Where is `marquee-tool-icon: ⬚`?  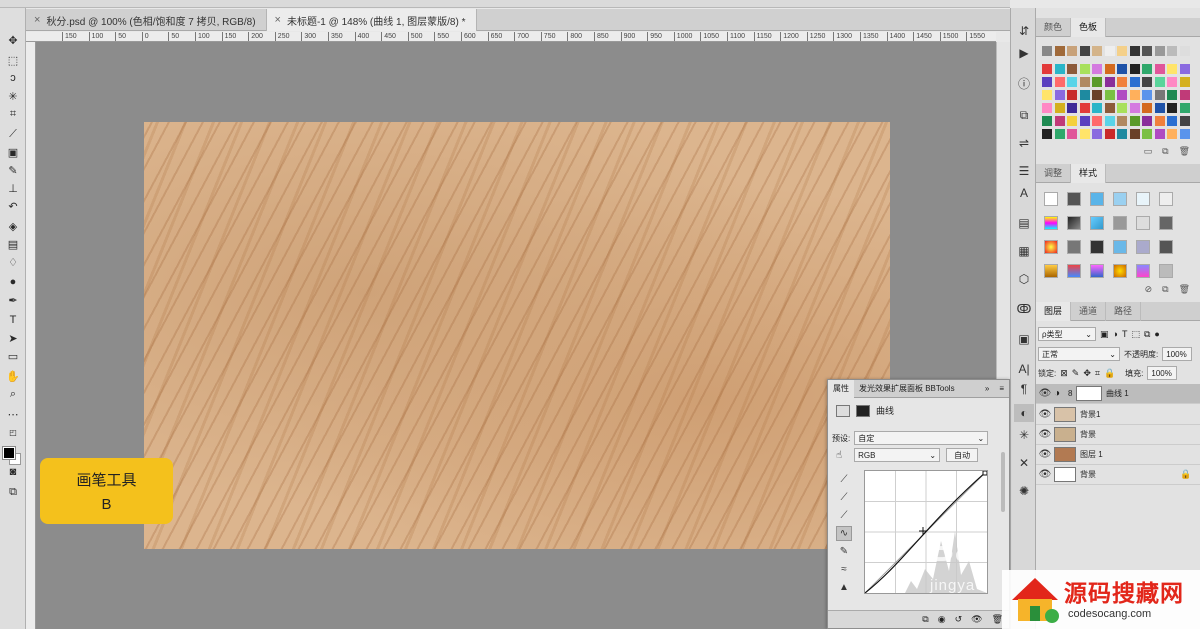 marquee-tool-icon: ⬚ is located at coordinates (13, 60).